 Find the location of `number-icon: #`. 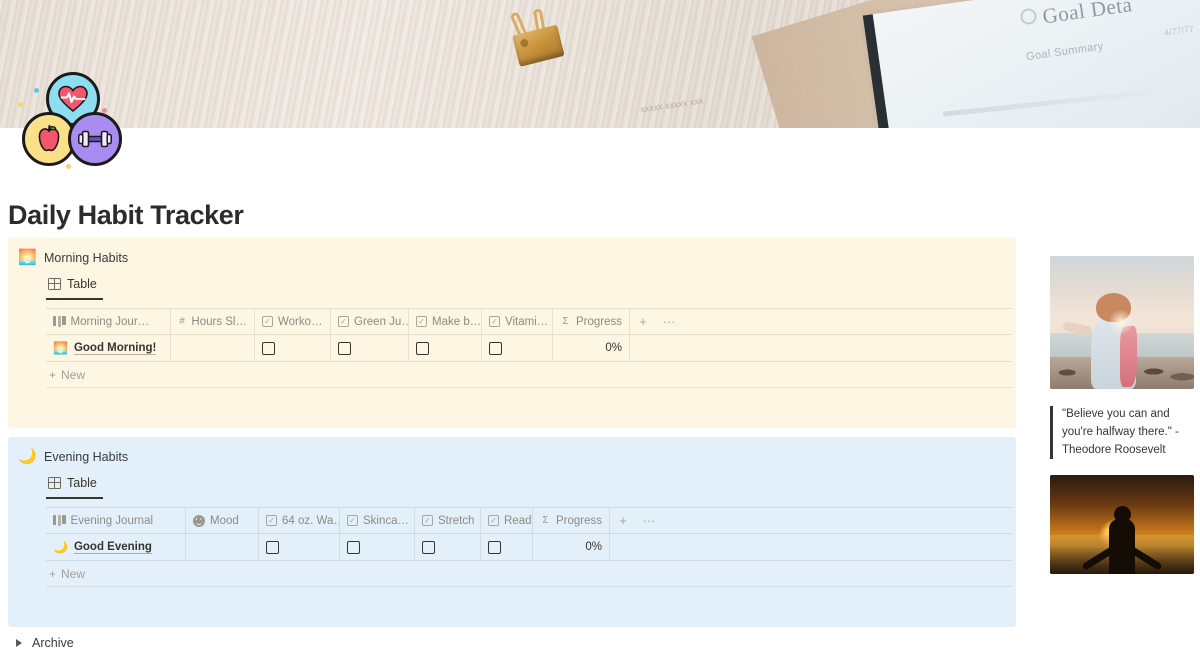

number-icon: # is located at coordinates (182, 321).